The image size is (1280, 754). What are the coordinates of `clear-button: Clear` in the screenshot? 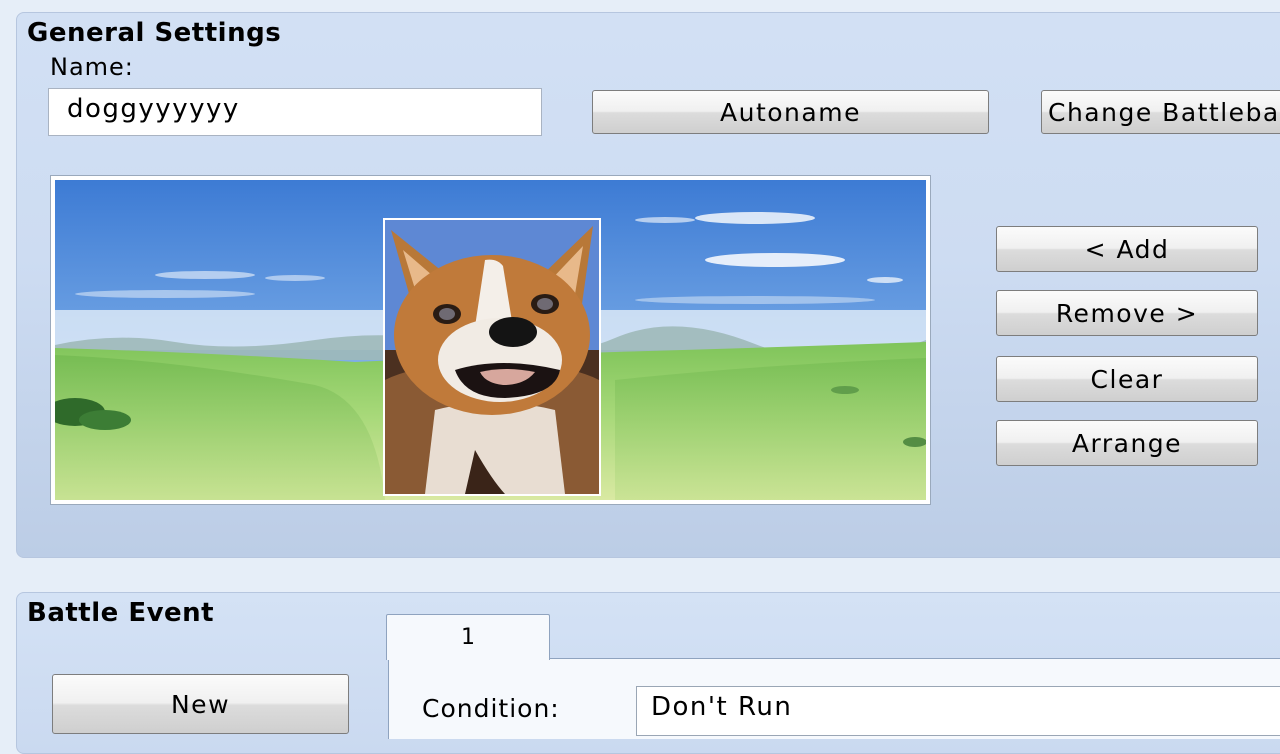 It's located at (1127, 379).